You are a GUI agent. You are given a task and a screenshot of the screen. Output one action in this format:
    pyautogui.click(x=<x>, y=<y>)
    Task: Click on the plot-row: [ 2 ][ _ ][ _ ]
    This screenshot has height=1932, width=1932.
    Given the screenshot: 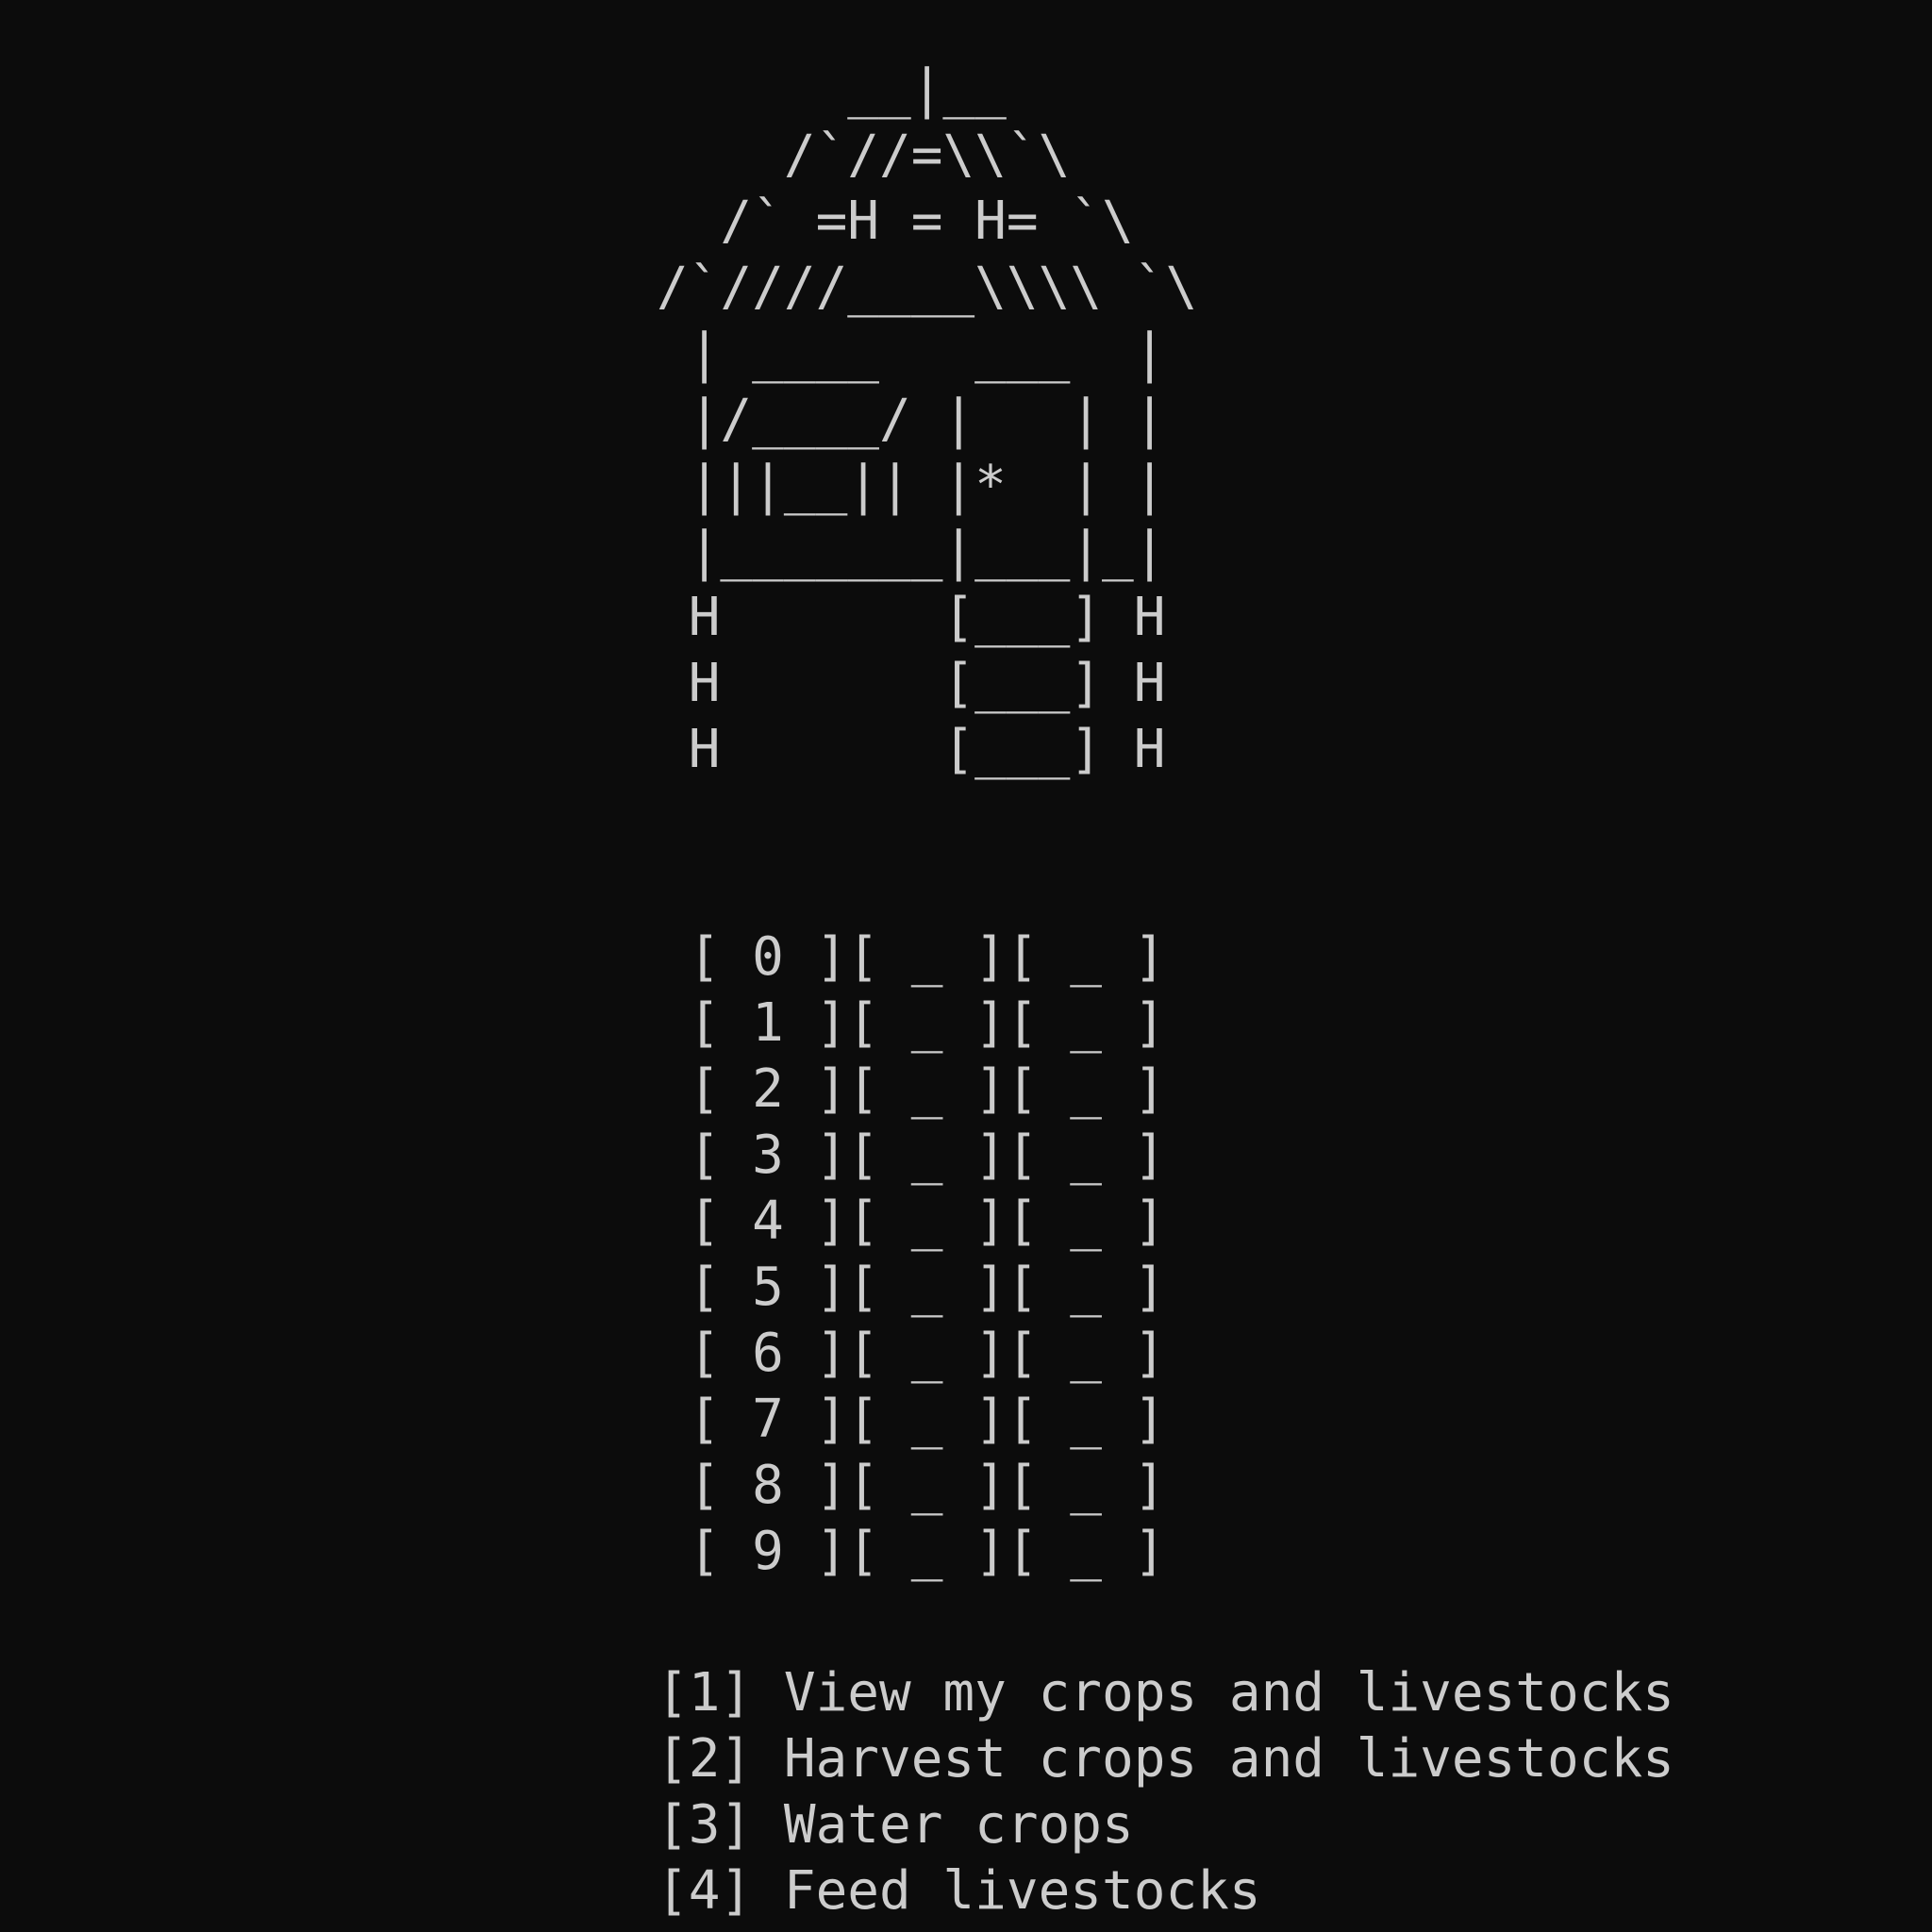 What is the action you would take?
    pyautogui.click(x=911, y=1089)
    